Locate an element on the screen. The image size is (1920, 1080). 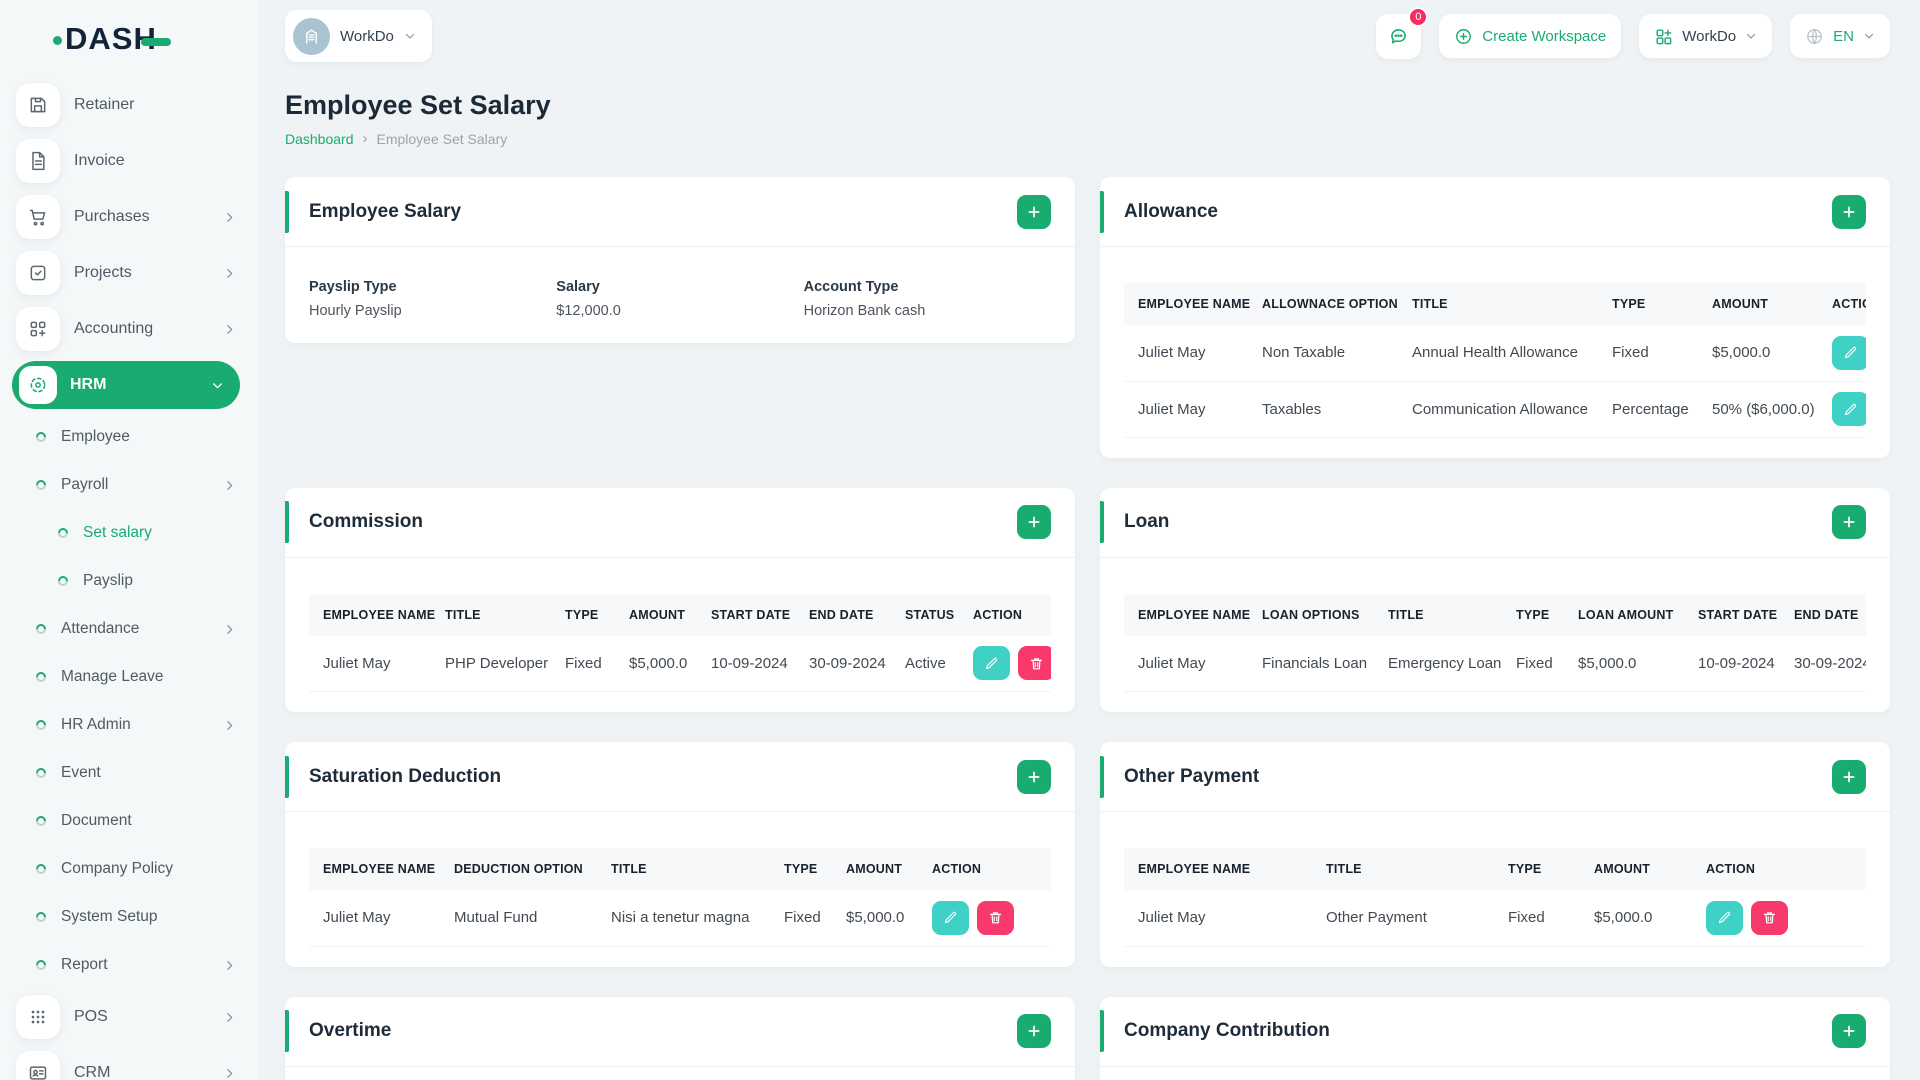
sidebar-item-payroll: Payroll is located at coordinates (129, 485).